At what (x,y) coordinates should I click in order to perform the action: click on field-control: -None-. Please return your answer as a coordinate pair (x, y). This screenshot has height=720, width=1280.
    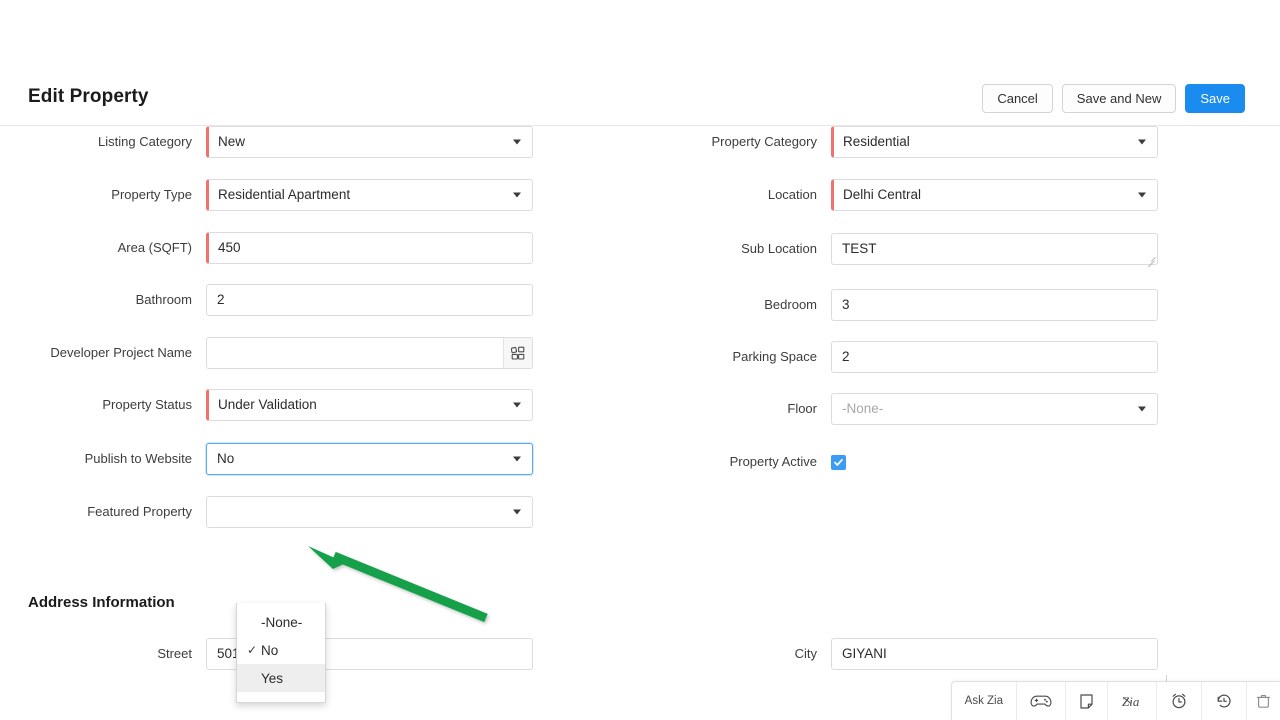
    Looking at the image, I should click on (994, 409).